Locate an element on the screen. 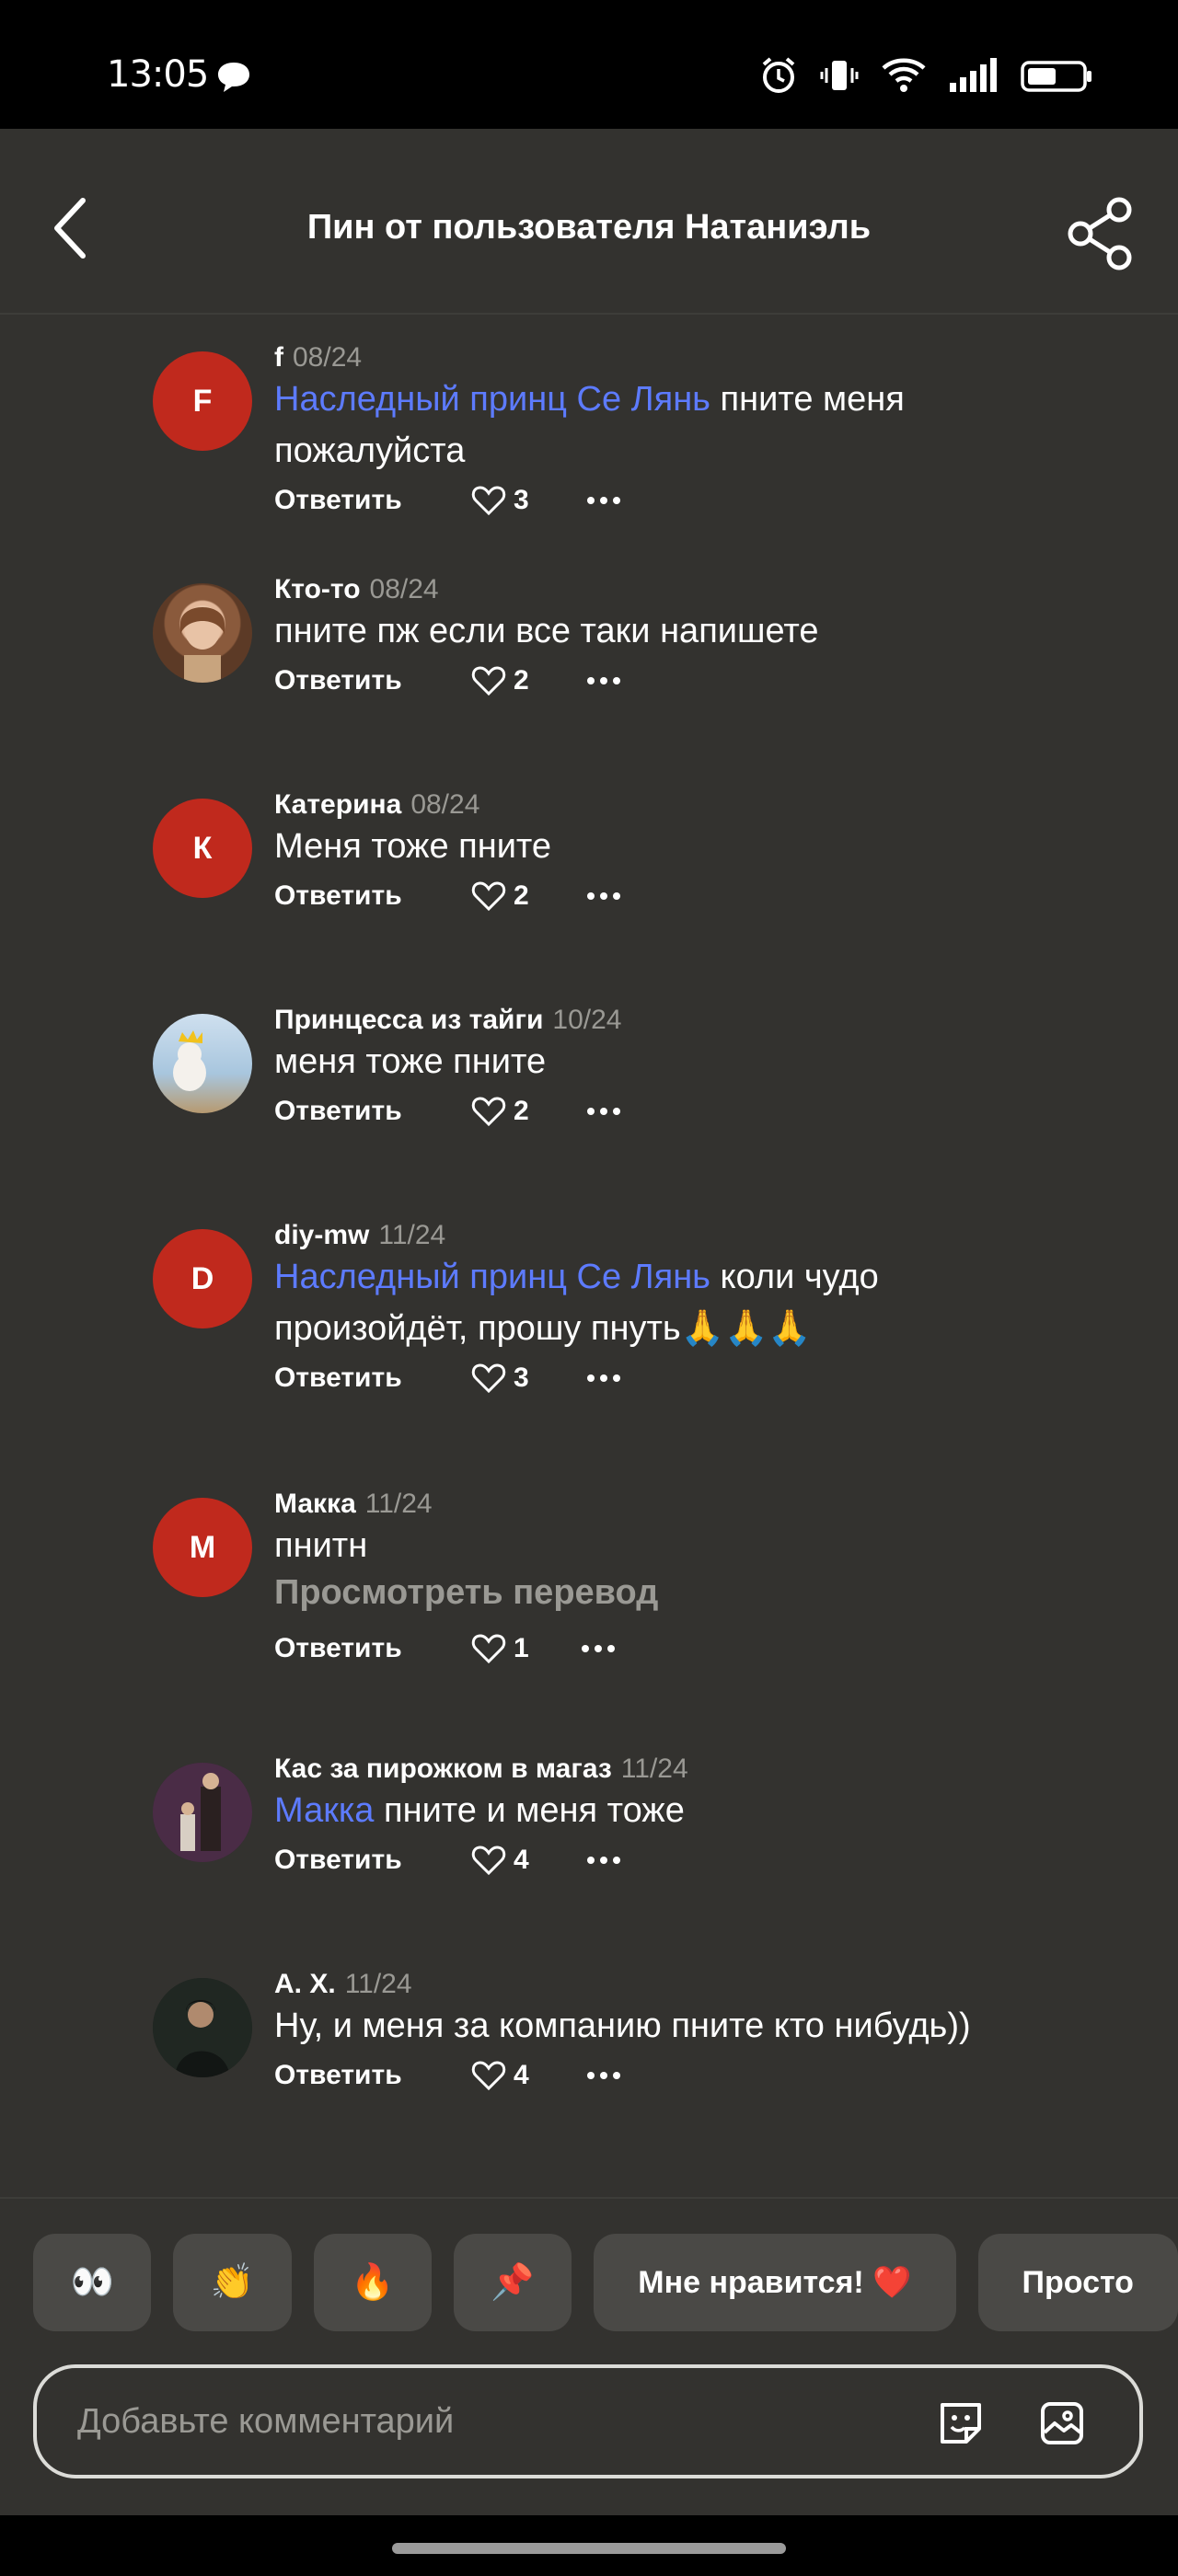 The image size is (1178, 2576). reaction-eyes-button: 👀 is located at coordinates (92, 2282).